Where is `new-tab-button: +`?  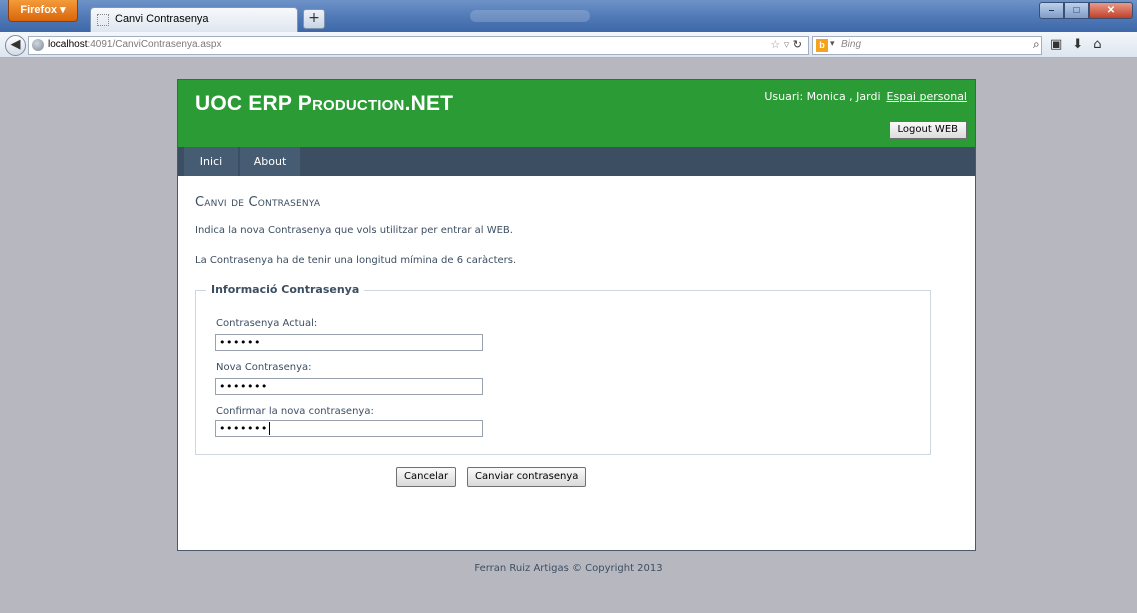
new-tab-button: + is located at coordinates (314, 19).